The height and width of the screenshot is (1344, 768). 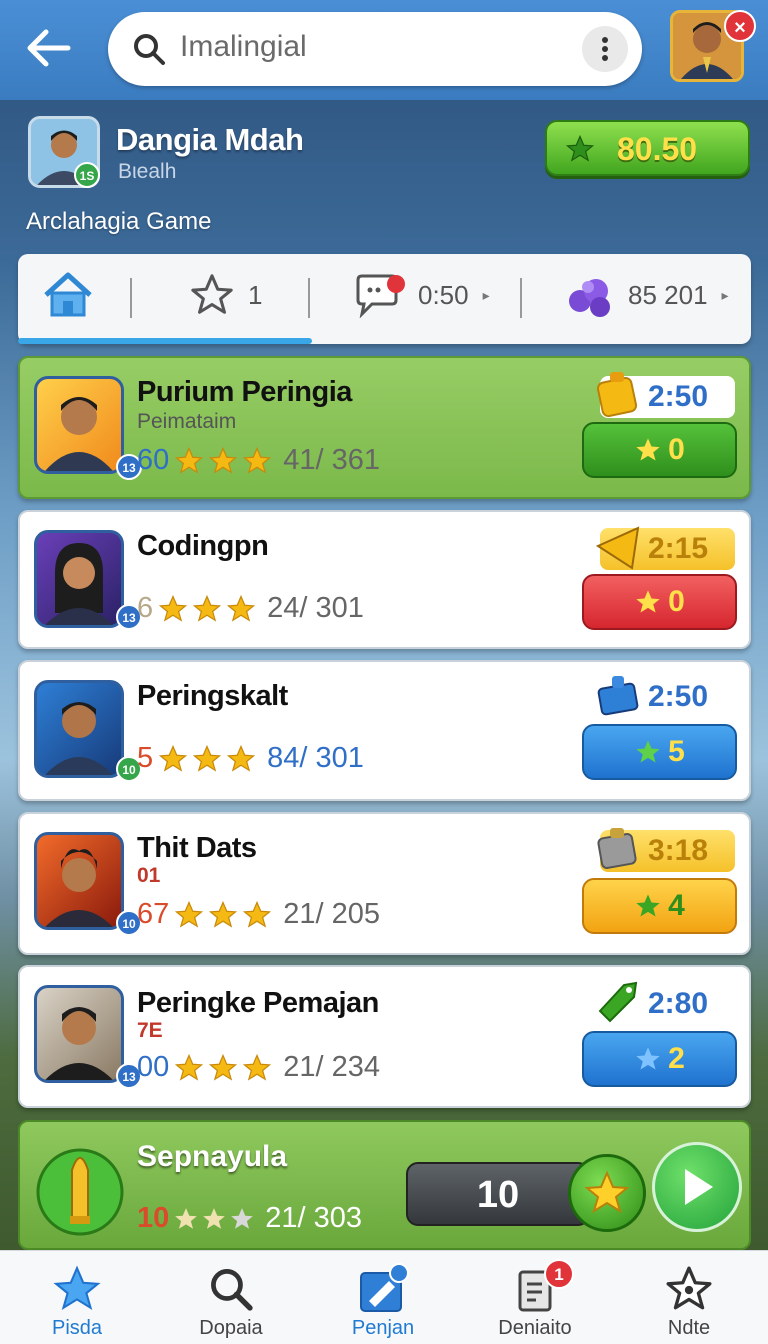 I want to click on play-action-button: 4, so click(x=659, y=906).